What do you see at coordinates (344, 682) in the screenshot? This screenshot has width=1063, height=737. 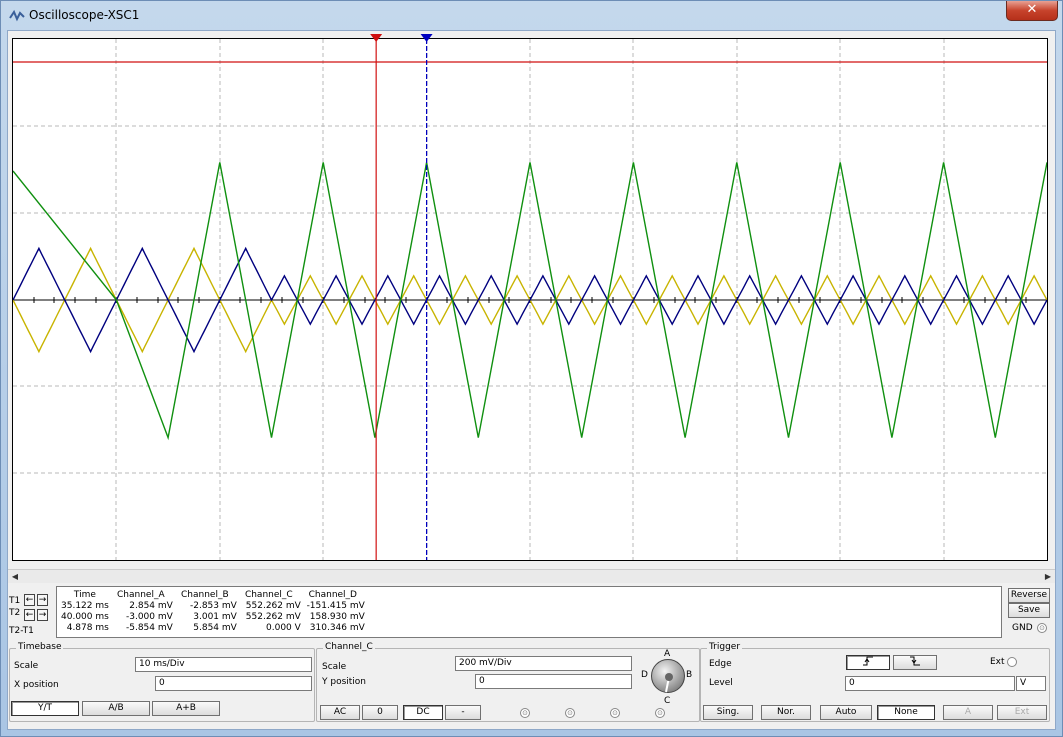 I see `y-position-label: Y position` at bounding box center [344, 682].